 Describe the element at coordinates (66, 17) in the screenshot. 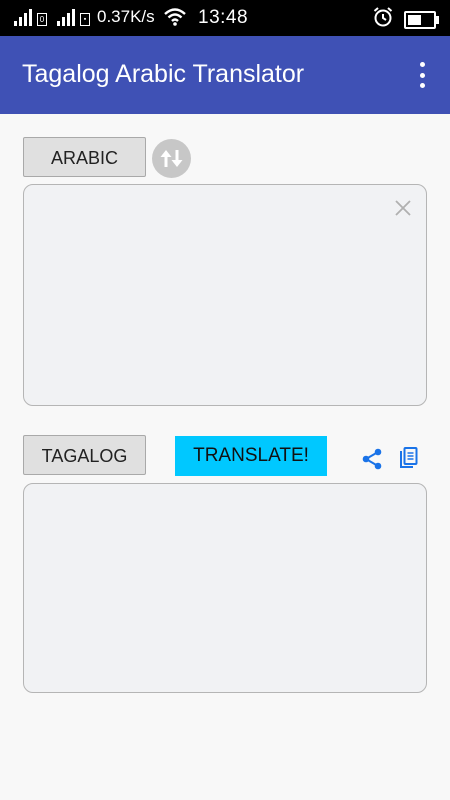

I see `signal-icon-sim2` at that location.